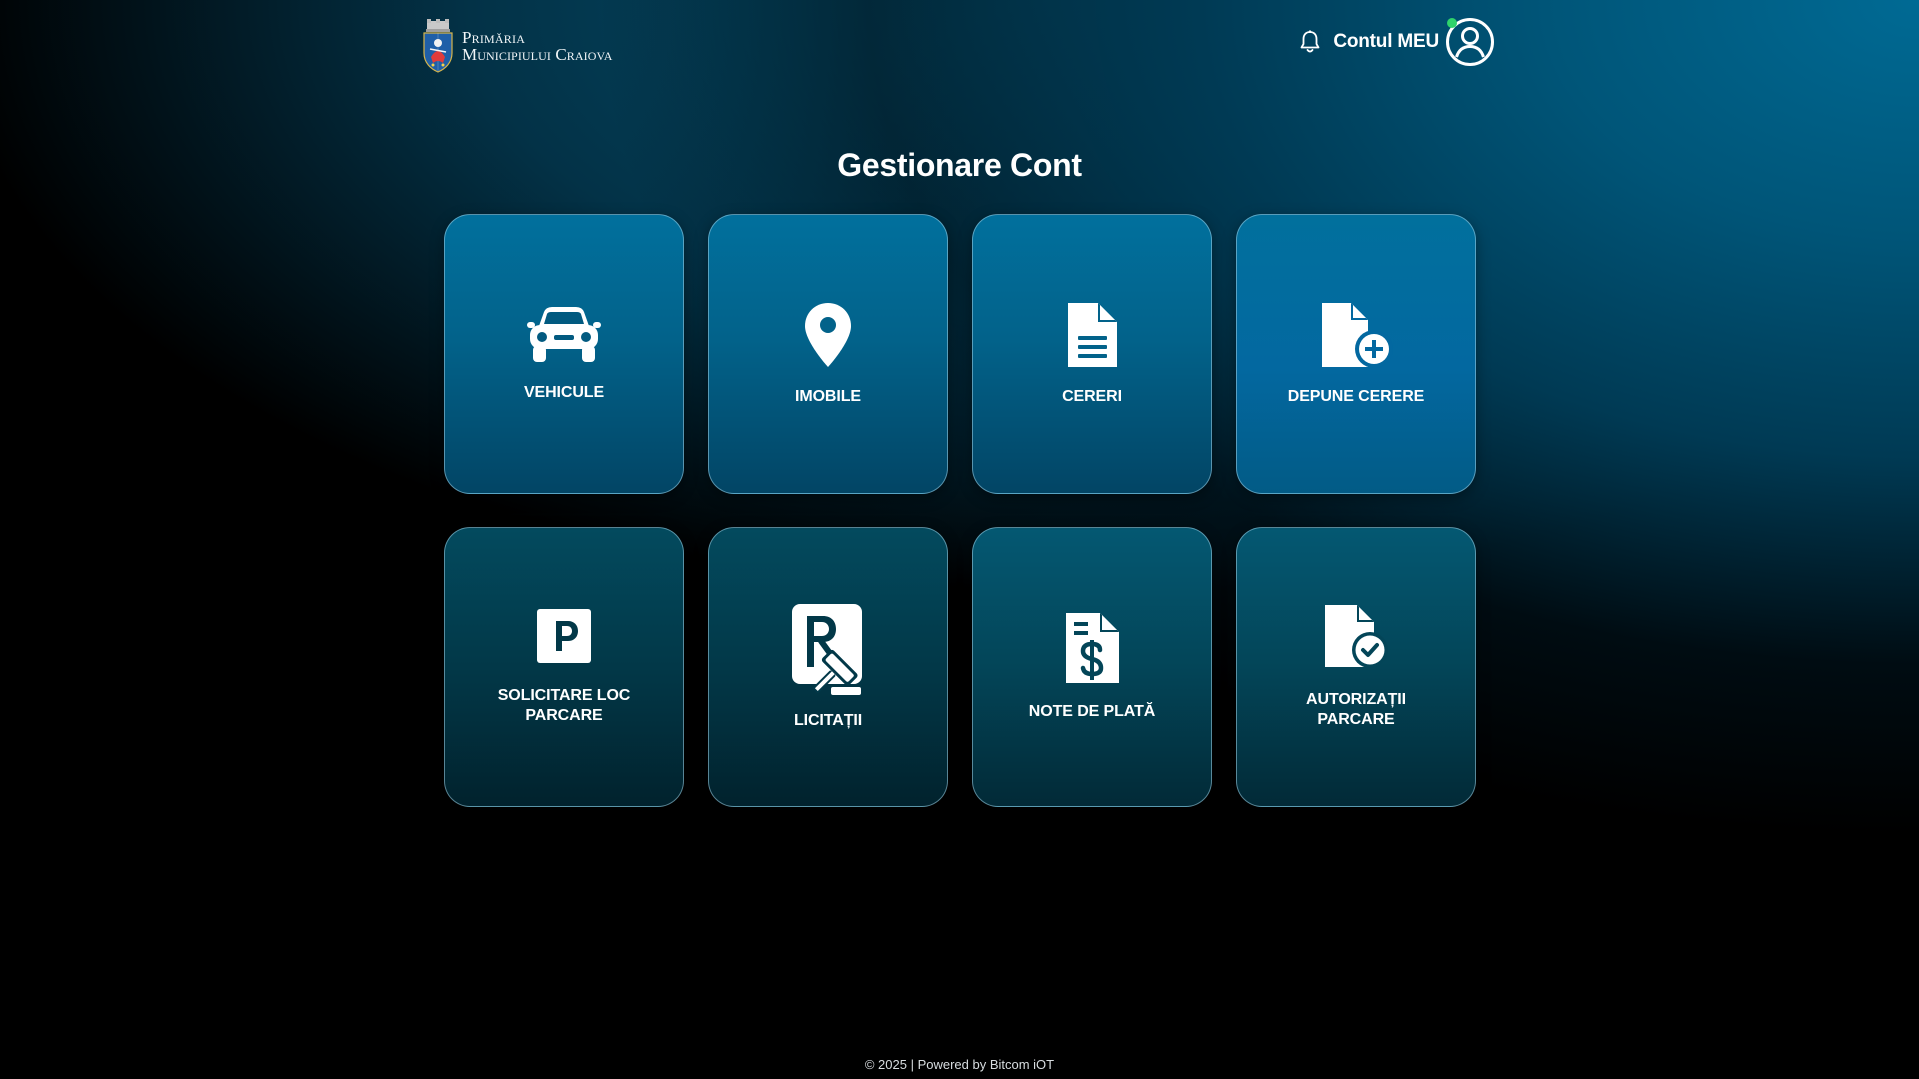  Describe the element at coordinates (1092, 648) in the screenshot. I see `invoice-dollar-icon` at that location.